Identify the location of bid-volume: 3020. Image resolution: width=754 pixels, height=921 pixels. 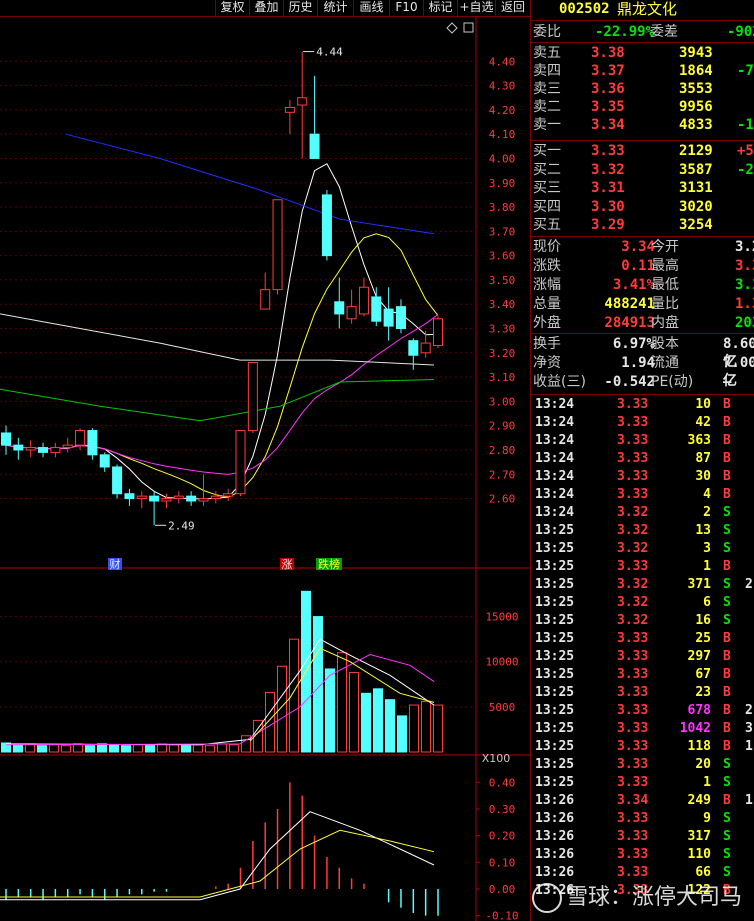
(696, 206).